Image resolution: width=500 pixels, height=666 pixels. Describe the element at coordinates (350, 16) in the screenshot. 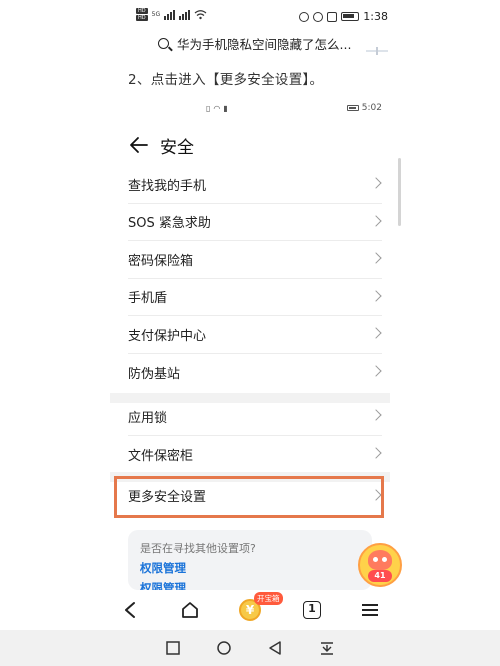

I see `battery-icon` at that location.